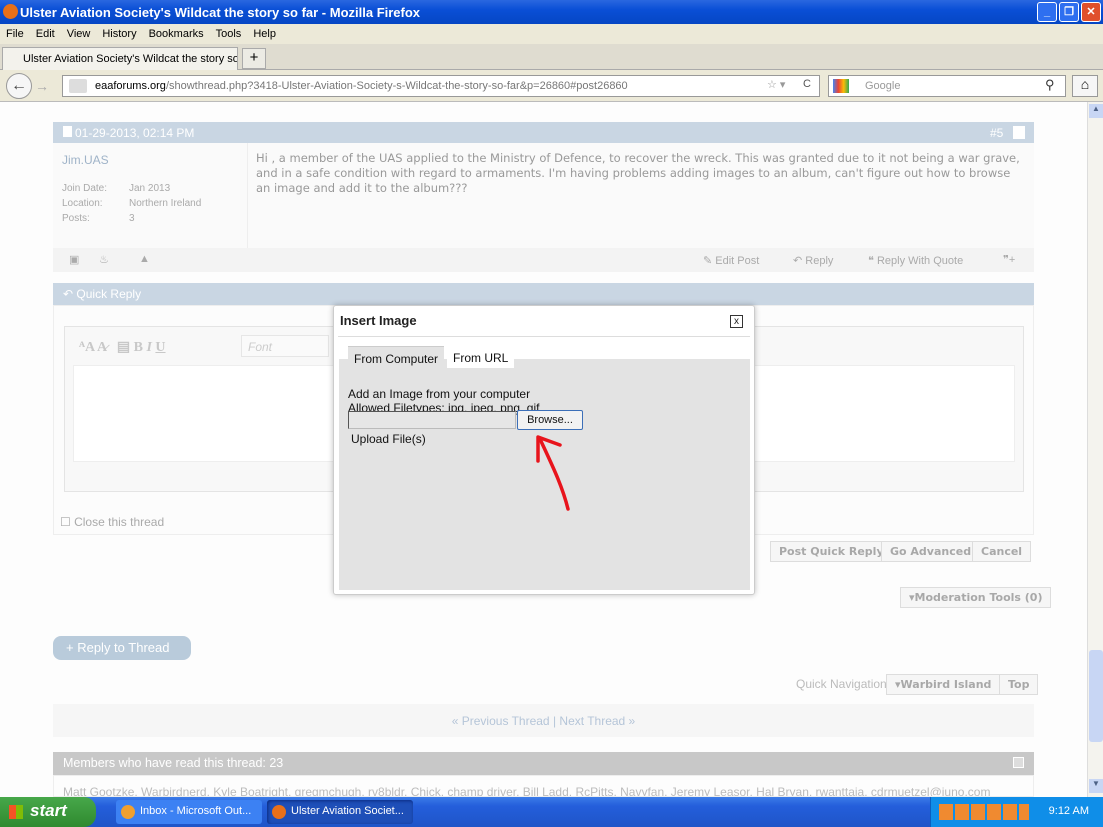  Describe the element at coordinates (1050, 85) in the screenshot. I see `search-icon: ⚲` at that location.